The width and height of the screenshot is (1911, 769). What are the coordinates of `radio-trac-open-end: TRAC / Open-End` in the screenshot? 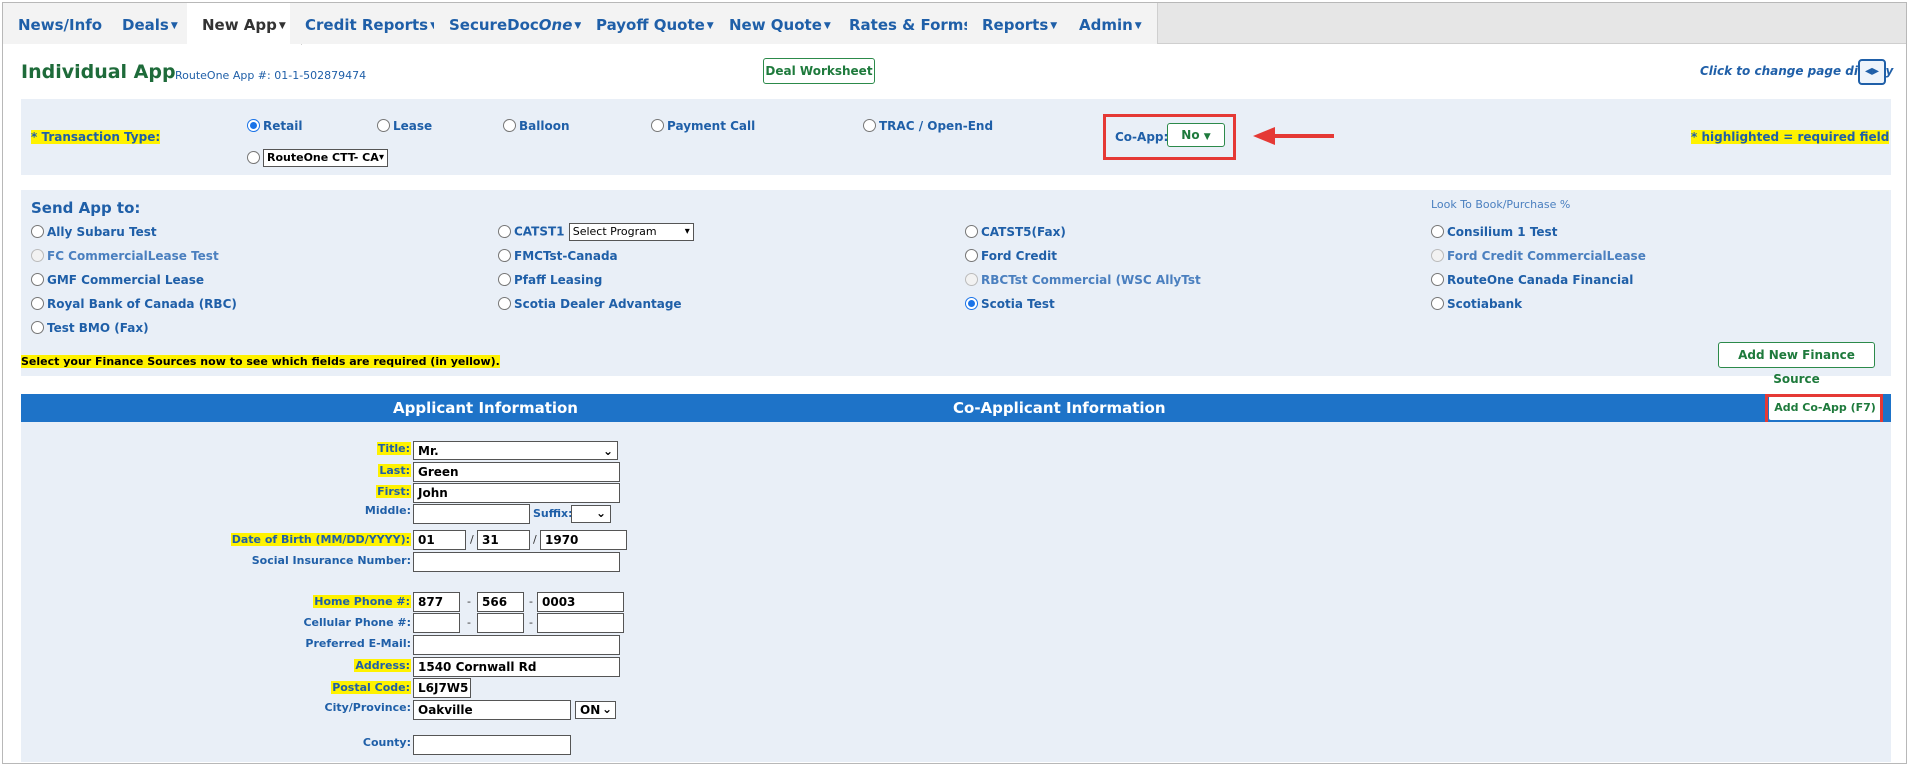 It's located at (928, 126).